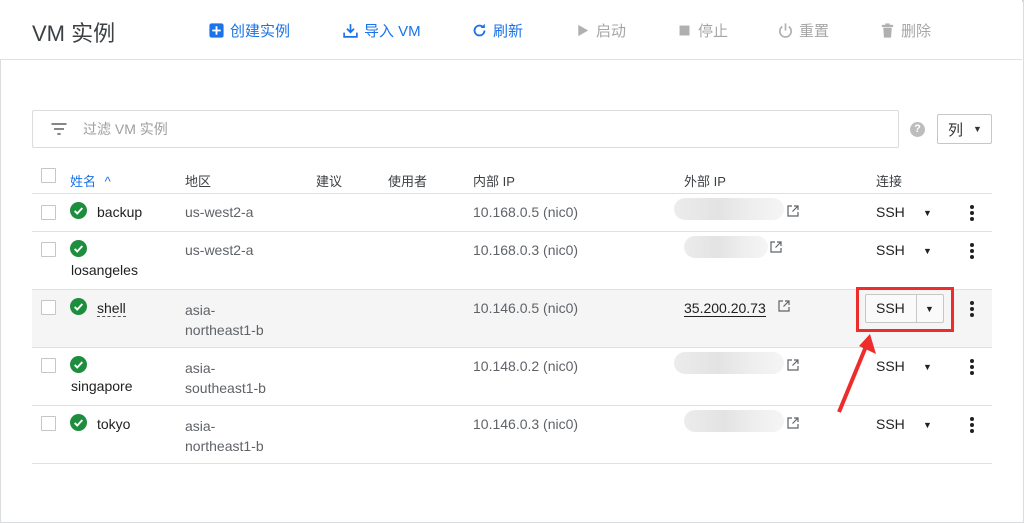  What do you see at coordinates (74, 33) in the screenshot?
I see `page-title: VM 实例` at bounding box center [74, 33].